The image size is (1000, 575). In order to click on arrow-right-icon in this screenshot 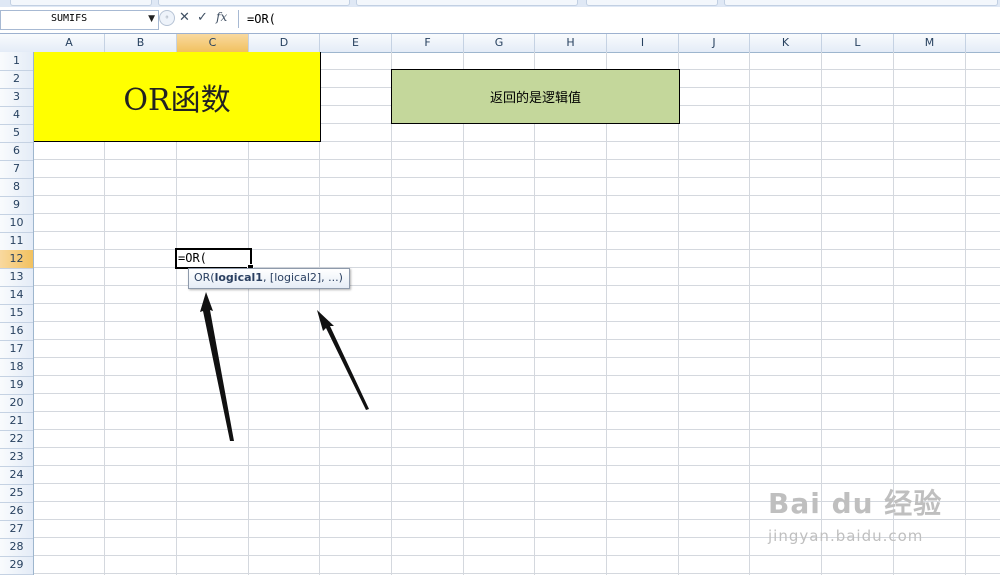, I will do `click(343, 360)`.